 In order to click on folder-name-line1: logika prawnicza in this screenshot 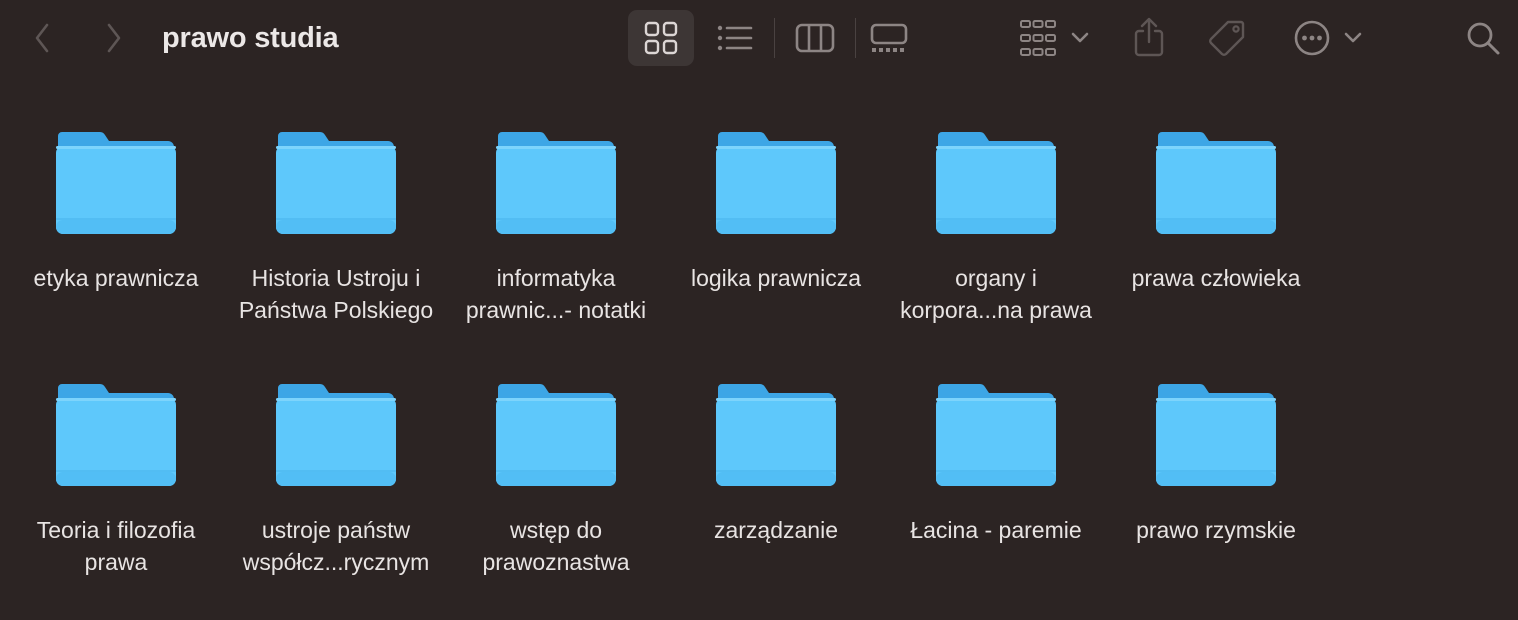, I will do `click(776, 278)`.